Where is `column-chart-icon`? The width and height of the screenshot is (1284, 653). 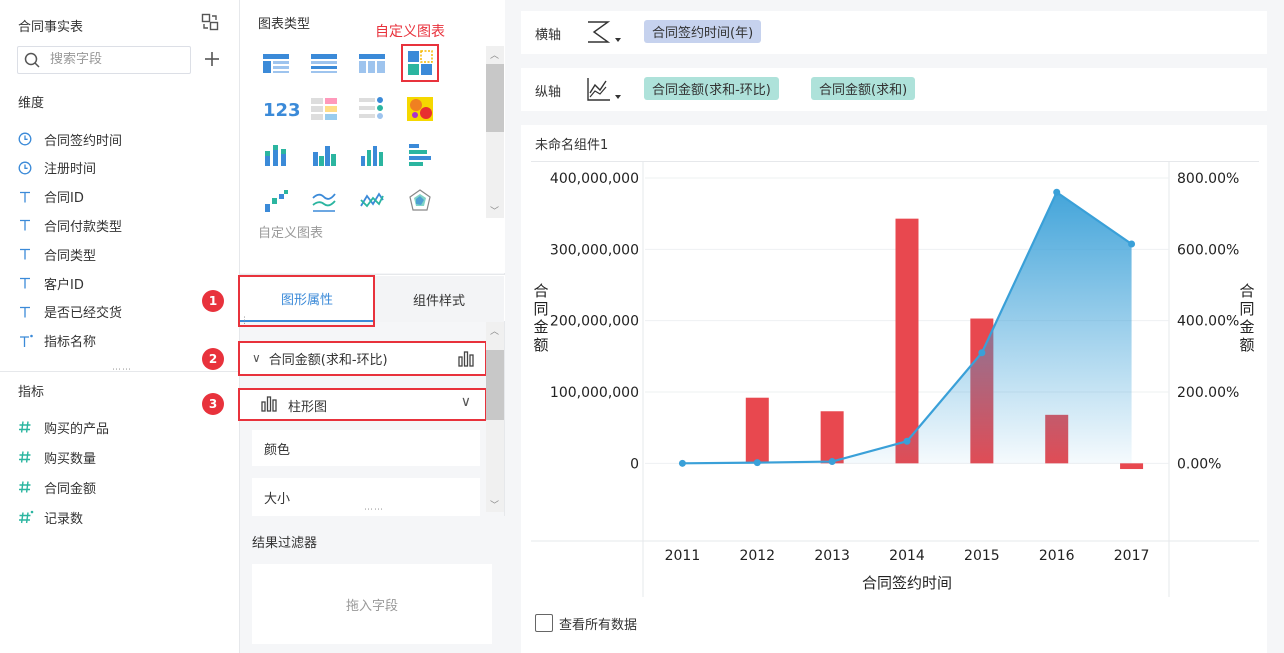 column-chart-icon is located at coordinates (372, 157).